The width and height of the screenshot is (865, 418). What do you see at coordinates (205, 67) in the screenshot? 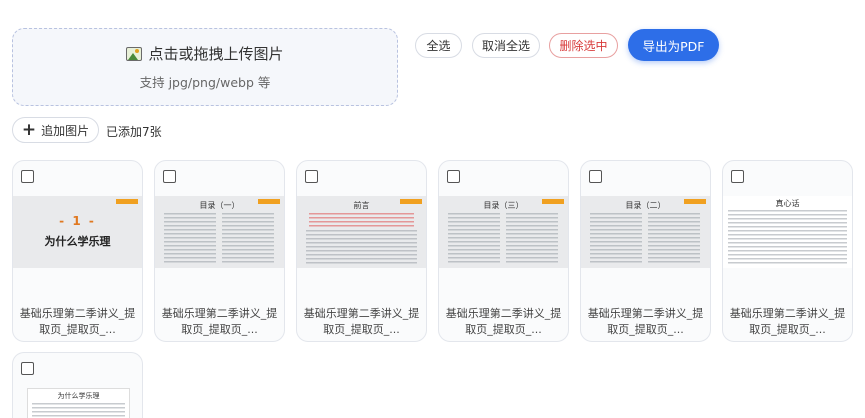
I see `upload-dropzone: 点击或拖拽上传图片 支持 jpg/png/webp 等` at bounding box center [205, 67].